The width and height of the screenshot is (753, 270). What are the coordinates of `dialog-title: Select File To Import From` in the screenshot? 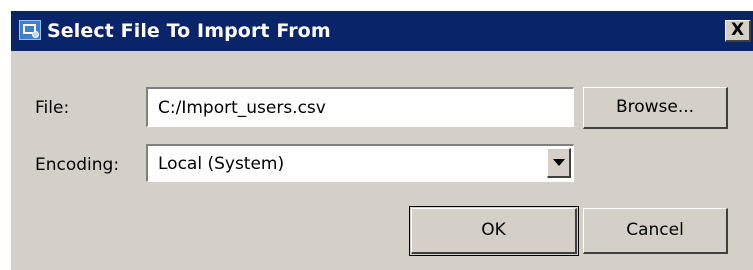 It's located at (189, 31).